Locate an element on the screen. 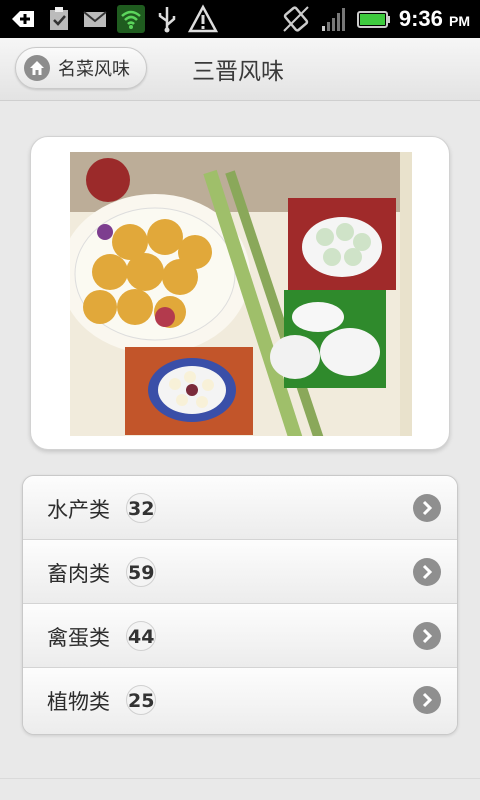 The width and height of the screenshot is (480, 800). home-button-label: 名菜风味 is located at coordinates (94, 69).